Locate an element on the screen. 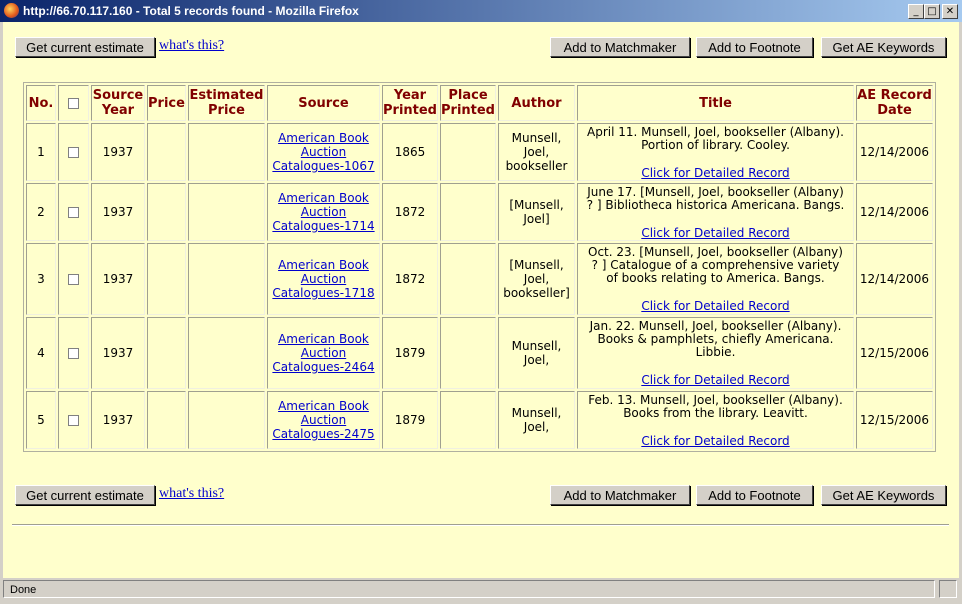 This screenshot has width=962, height=604. source-link: American Book Auction Catalogues-2464 is located at coordinates (323, 353).